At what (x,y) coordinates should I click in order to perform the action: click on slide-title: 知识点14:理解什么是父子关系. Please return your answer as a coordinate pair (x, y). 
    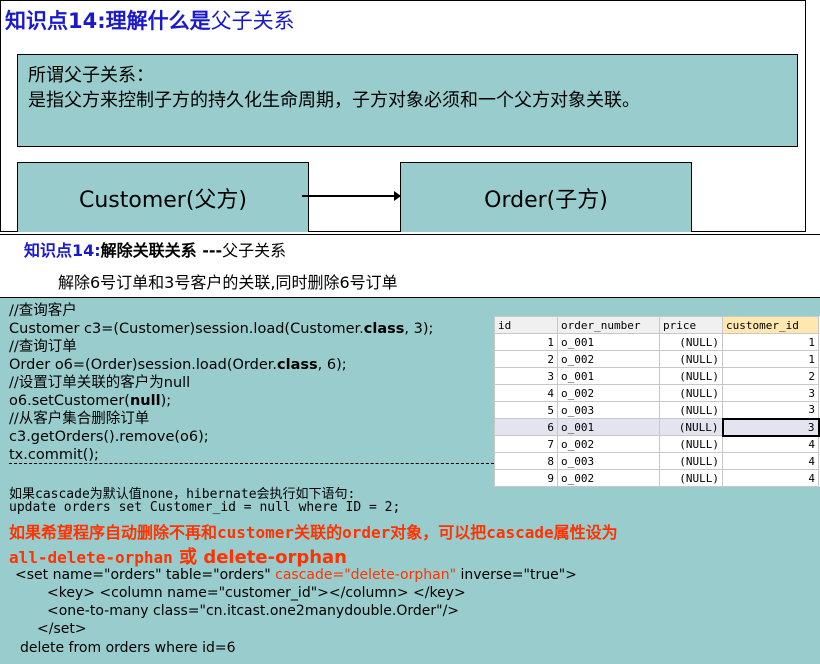
    Looking at the image, I should click on (150, 20).